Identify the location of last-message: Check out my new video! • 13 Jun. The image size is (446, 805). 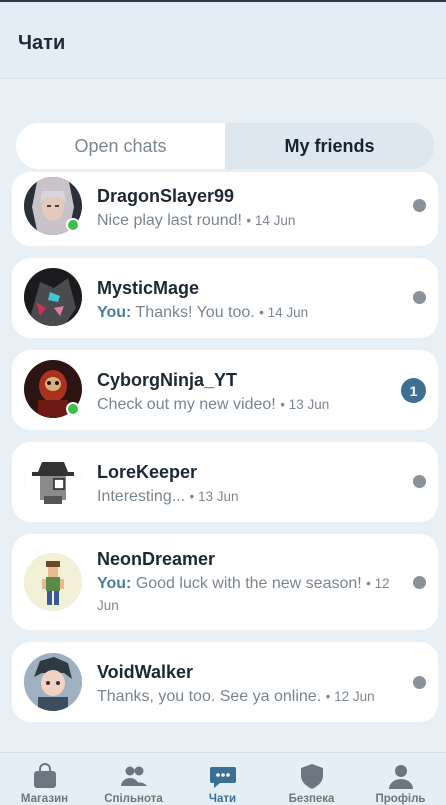
(252, 405).